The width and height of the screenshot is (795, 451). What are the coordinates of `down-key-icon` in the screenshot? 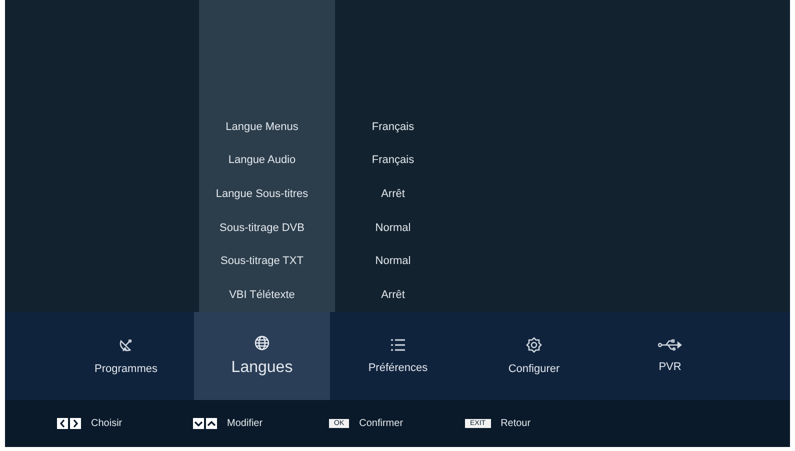 It's located at (198, 423).